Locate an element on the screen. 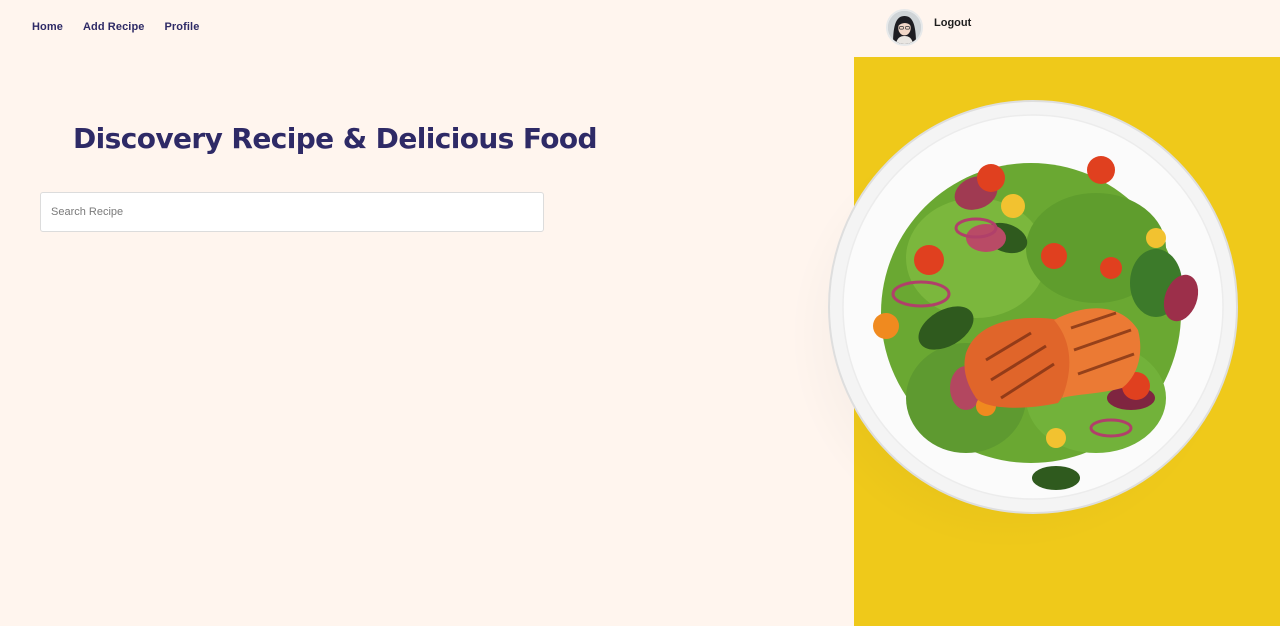  user-menu: Logout is located at coordinates (928, 27).